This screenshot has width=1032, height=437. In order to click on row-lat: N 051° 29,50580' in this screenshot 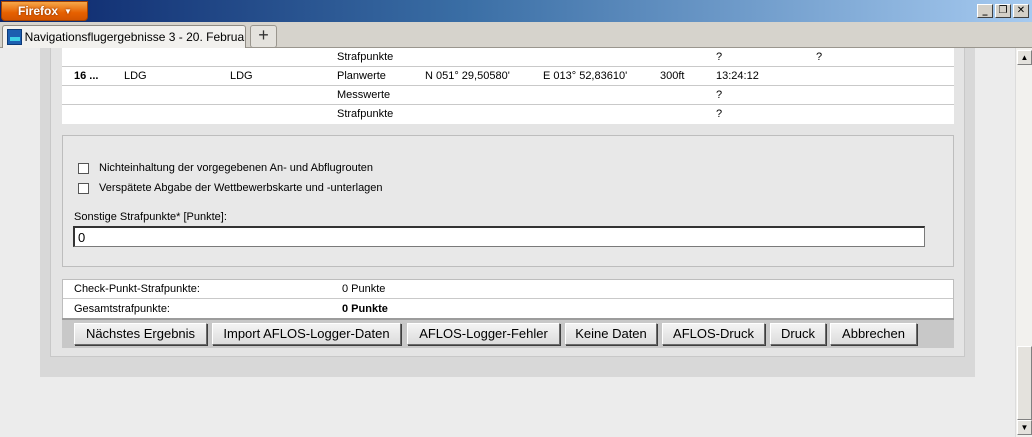, I will do `click(472, 76)`.